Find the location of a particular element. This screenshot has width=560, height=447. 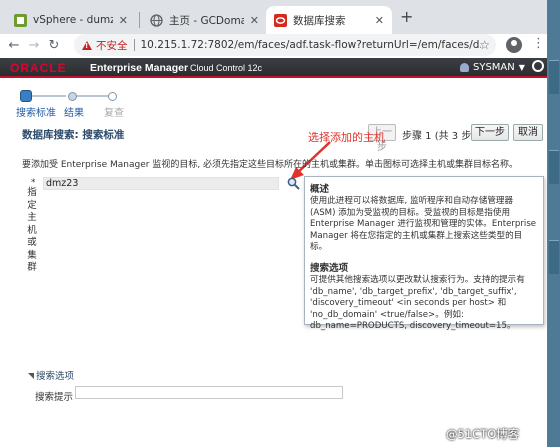

tab-vsphere: vSphere - dumz_rh ✕ is located at coordinates (71, 20).